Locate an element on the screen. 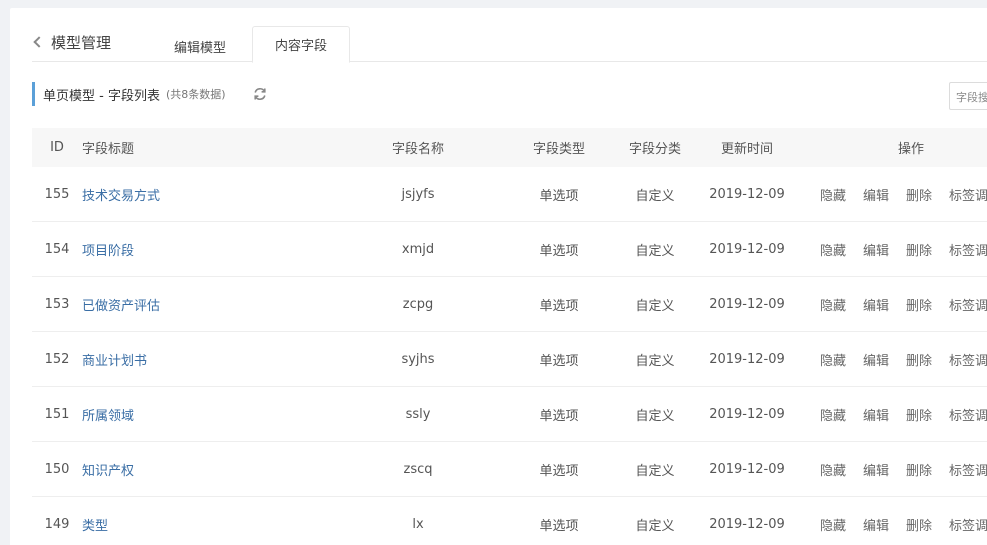 Image resolution: width=987 pixels, height=545 pixels. col-type: 字段类型 is located at coordinates (558, 149).